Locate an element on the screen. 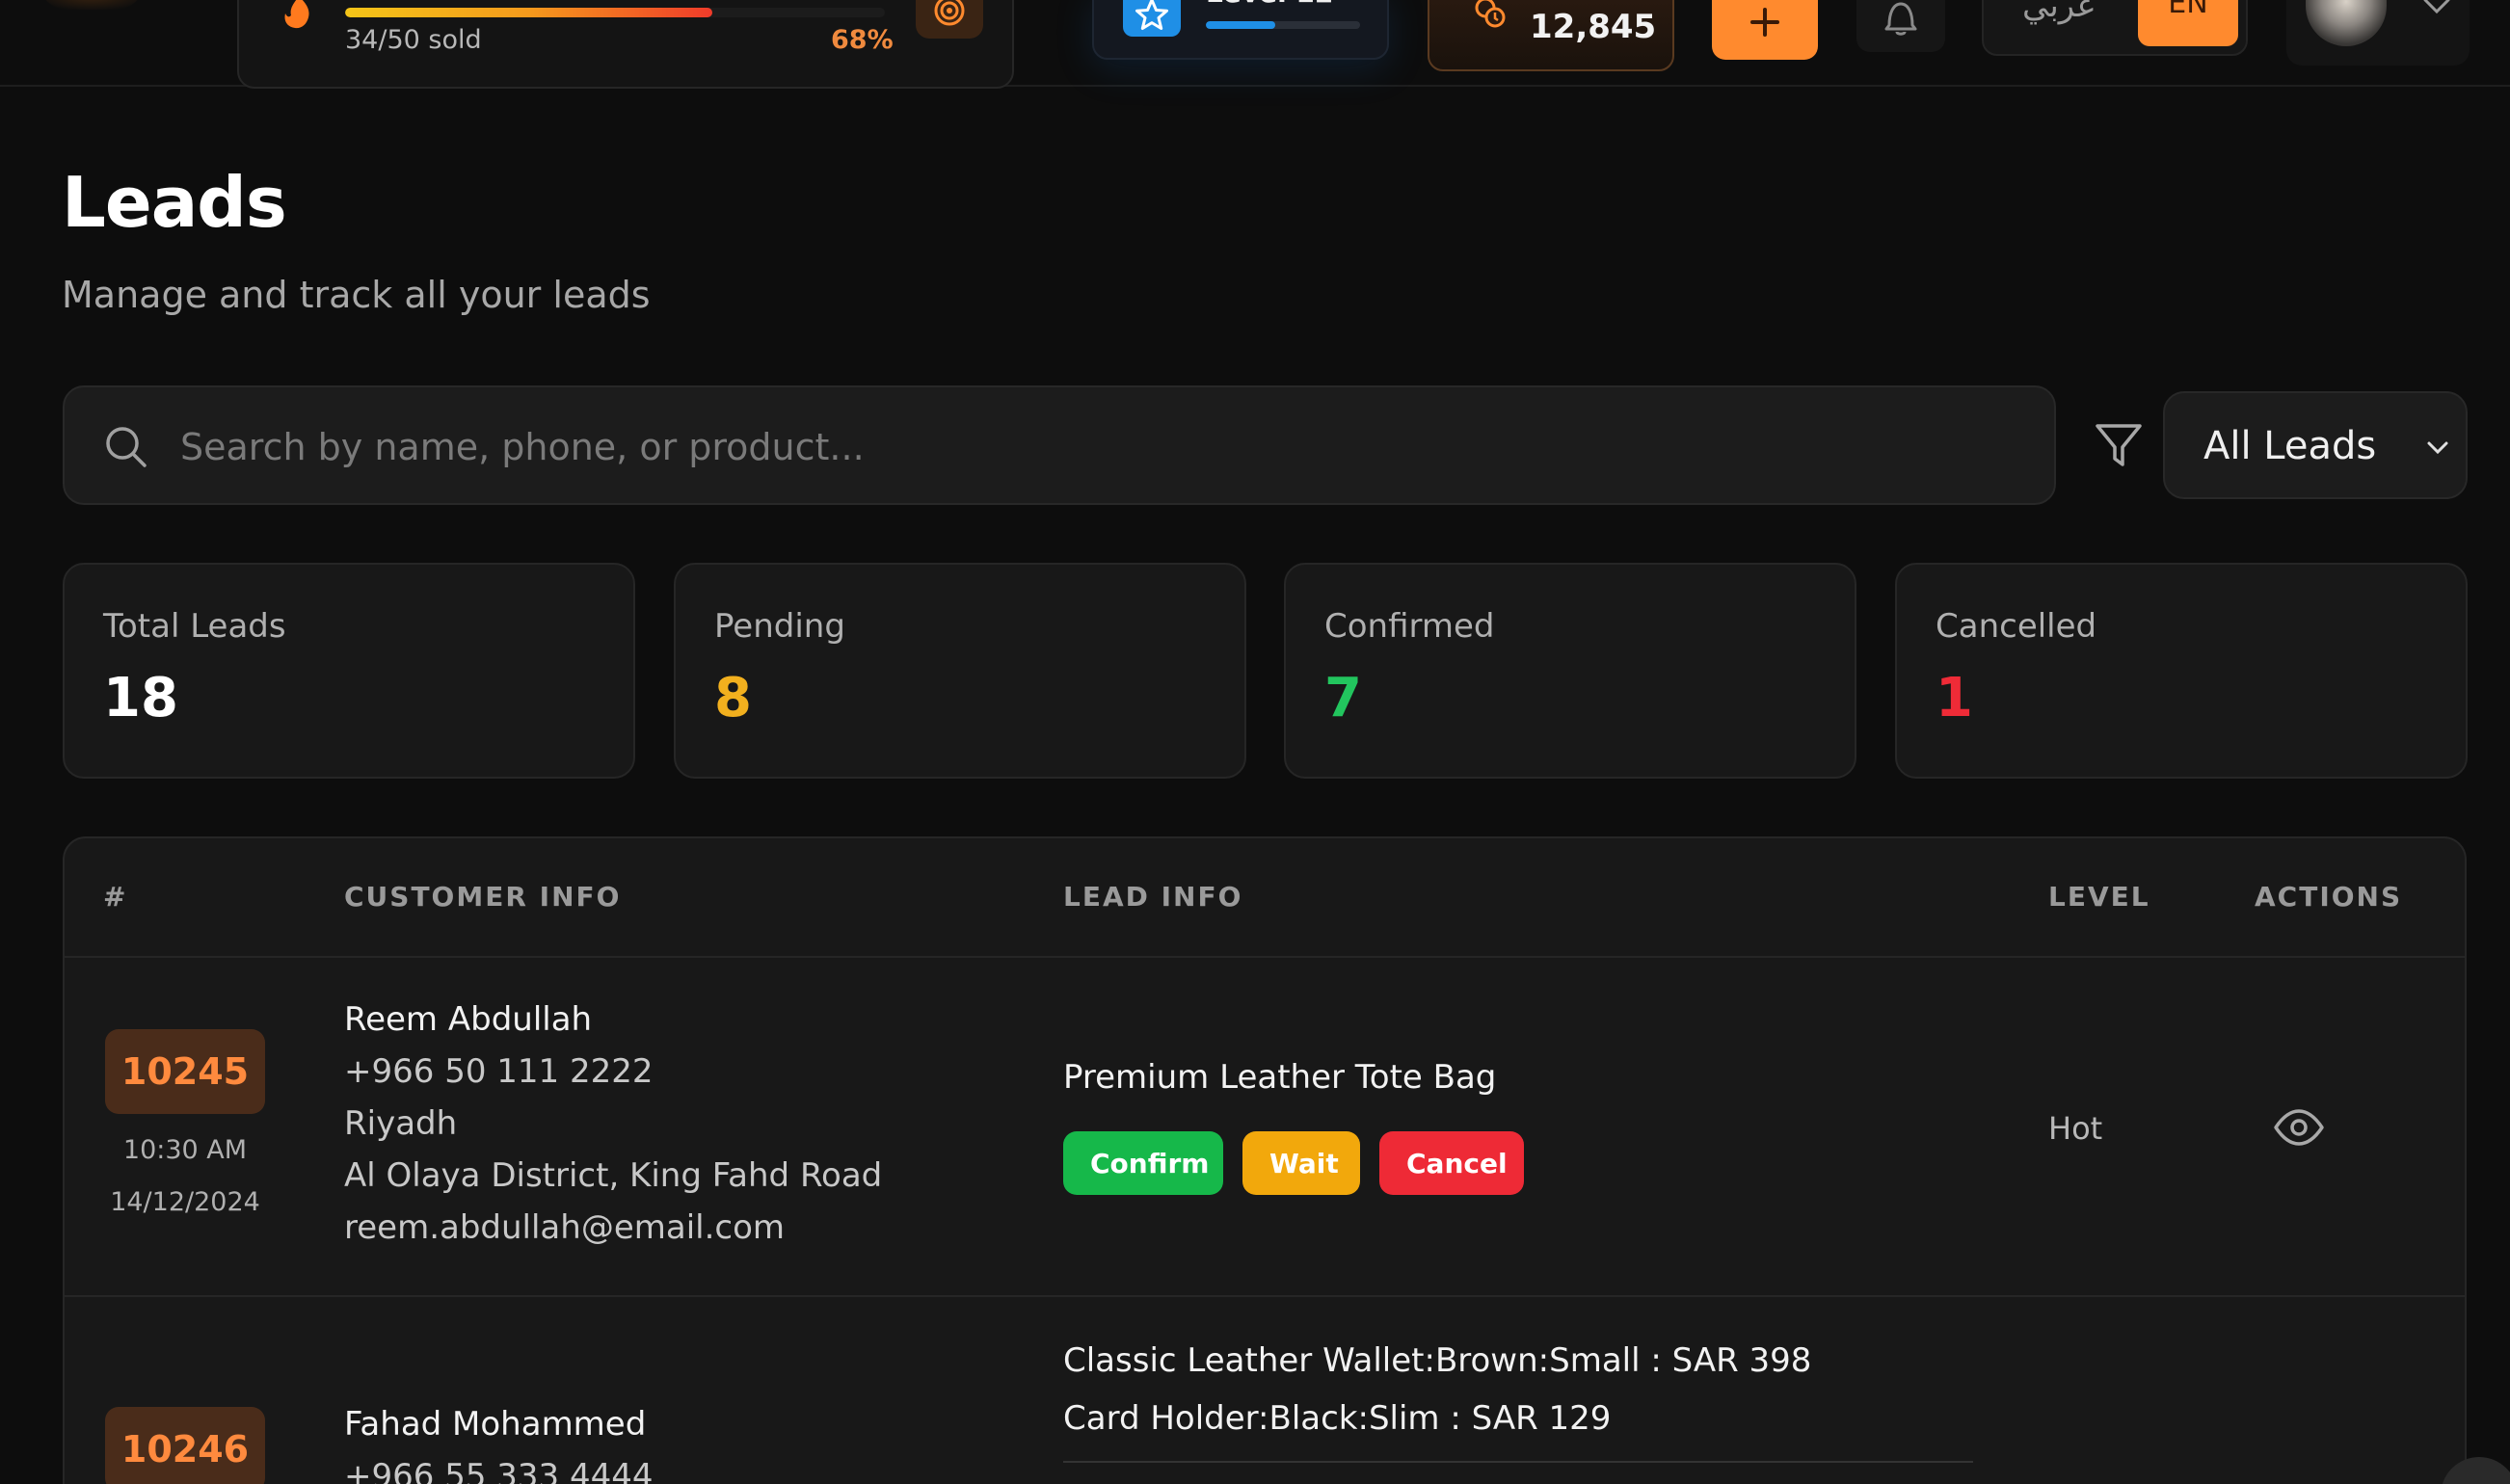  customer-name: Fahad Mohammed is located at coordinates (495, 1424).